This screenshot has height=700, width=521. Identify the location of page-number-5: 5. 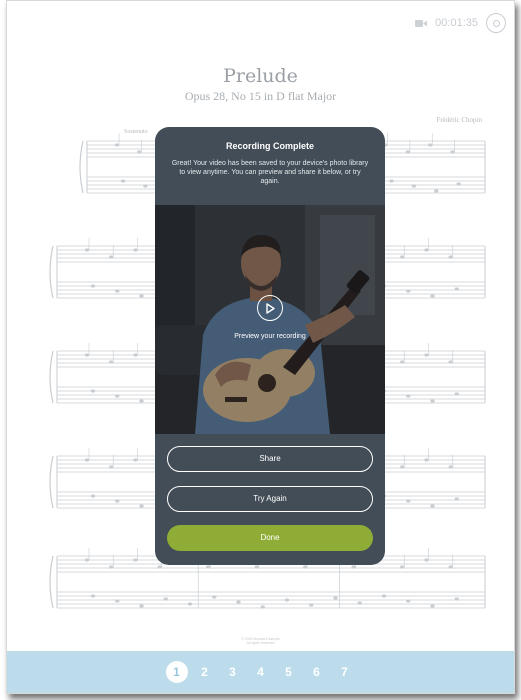
(289, 672).